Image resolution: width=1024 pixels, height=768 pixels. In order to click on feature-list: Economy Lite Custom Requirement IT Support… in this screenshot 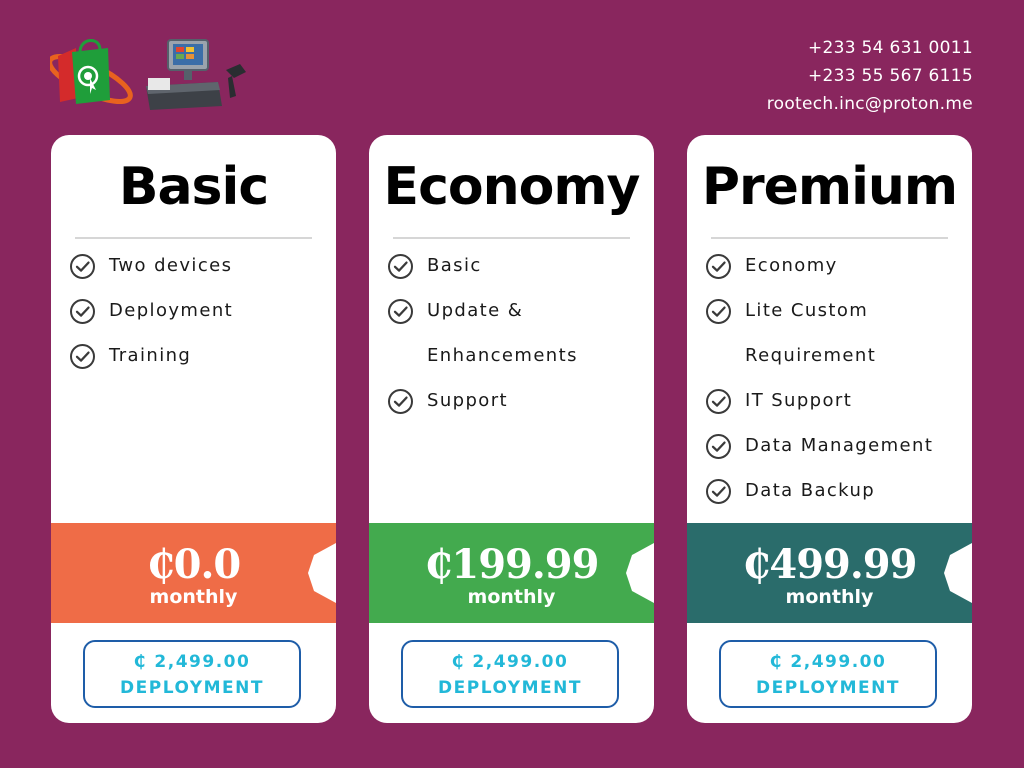, I will do `click(833, 378)`.